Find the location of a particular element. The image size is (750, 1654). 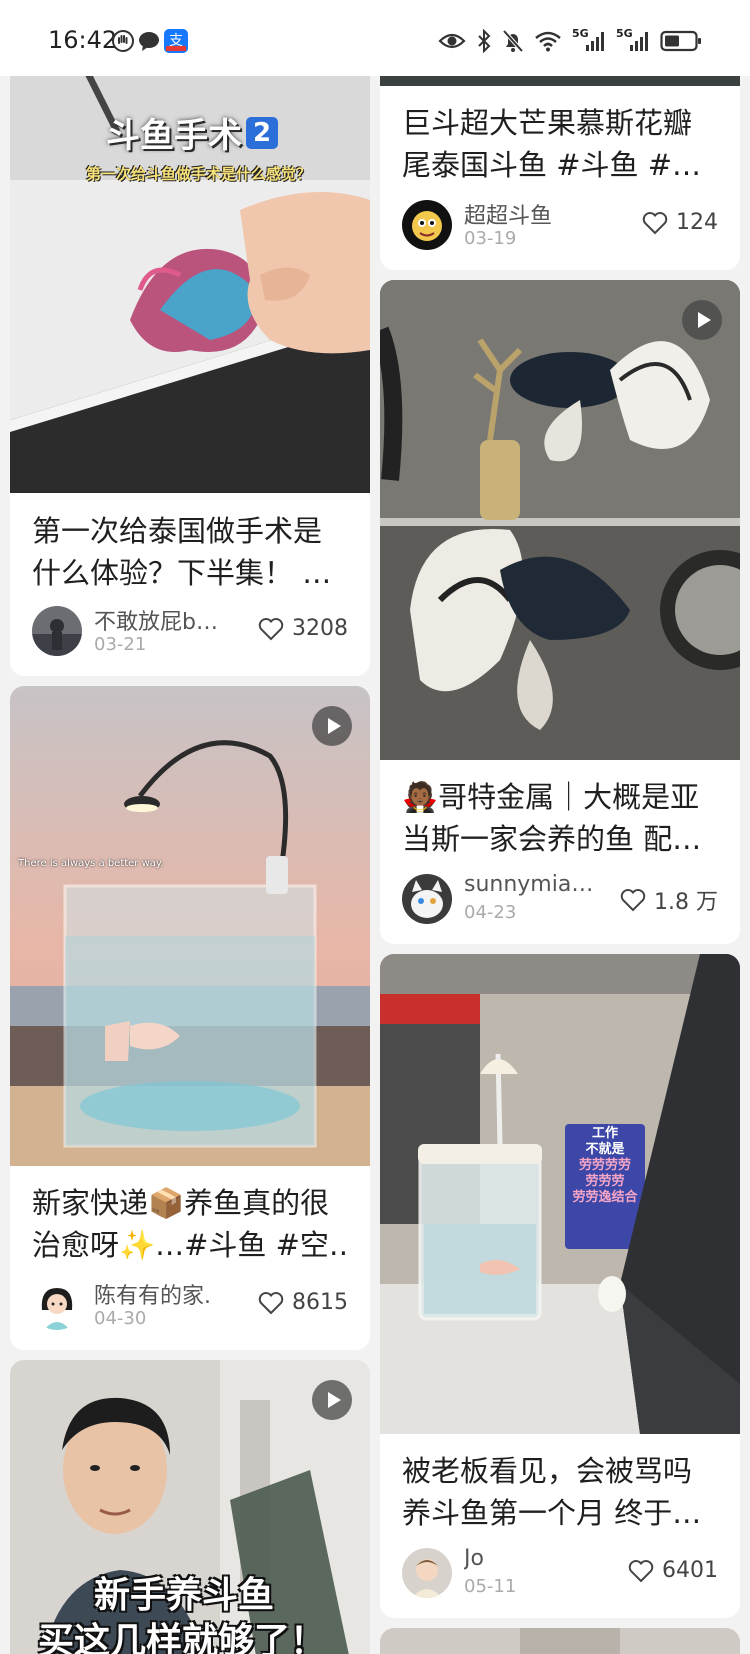

overlay-line-1: 新手养斗鱼 is located at coordinates (184, 1595).